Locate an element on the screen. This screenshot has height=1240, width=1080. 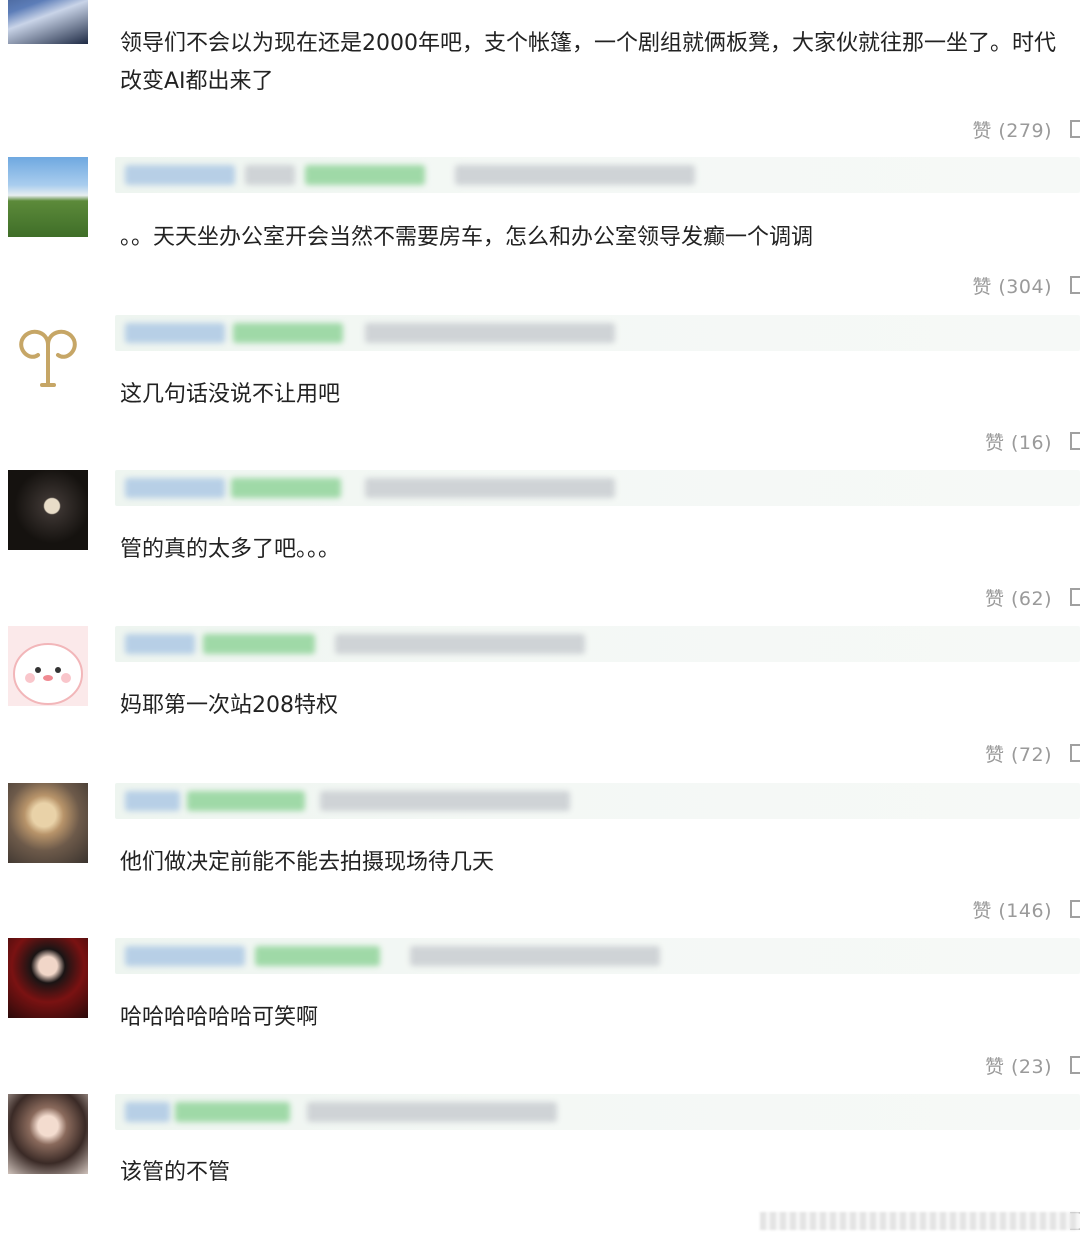
like-count: 赞 (146) is located at coordinates (1012, 909).